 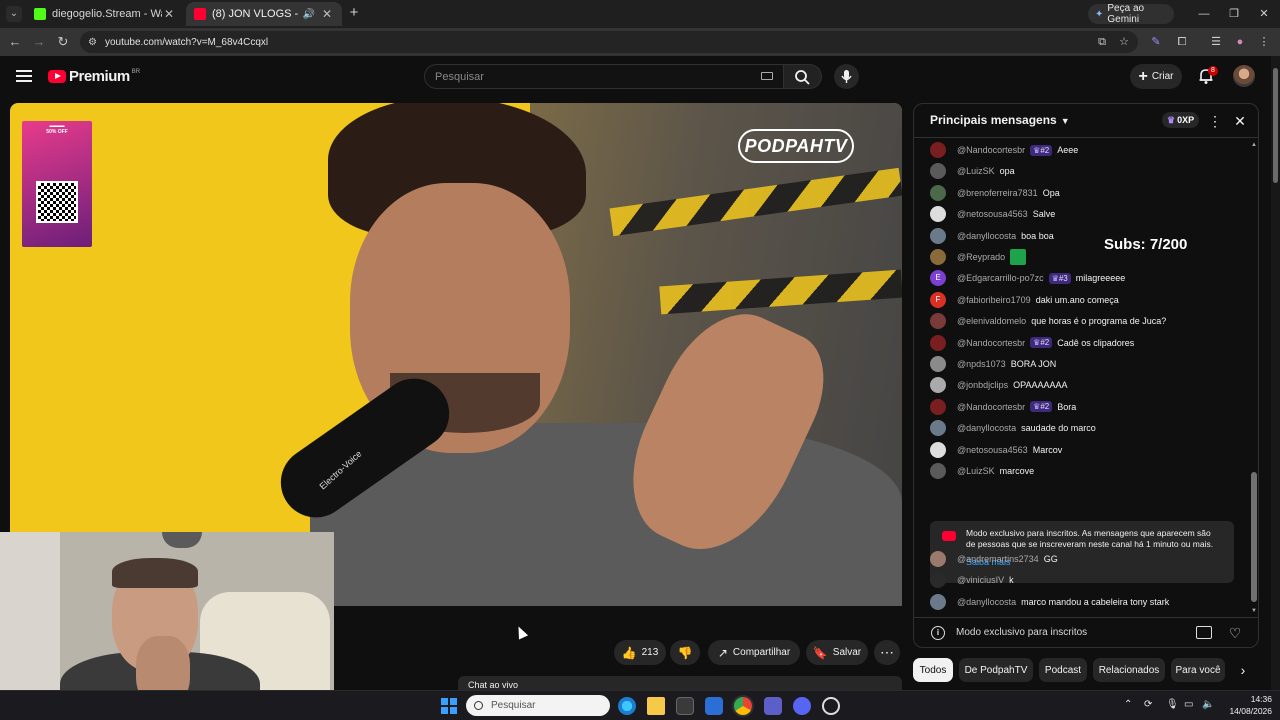 I want to click on create-button: + Criar, so click(x=1156, y=76).